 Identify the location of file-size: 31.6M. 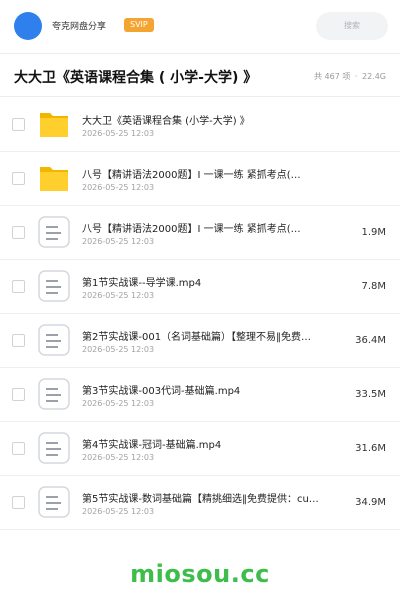
(370, 448).